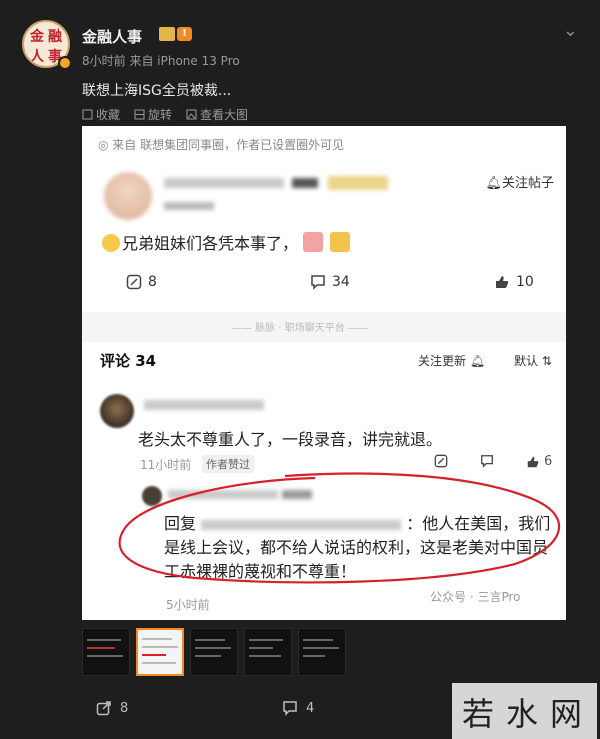 The image size is (600, 739). I want to click on sort-default-button: 默认 ⇅, so click(533, 360).